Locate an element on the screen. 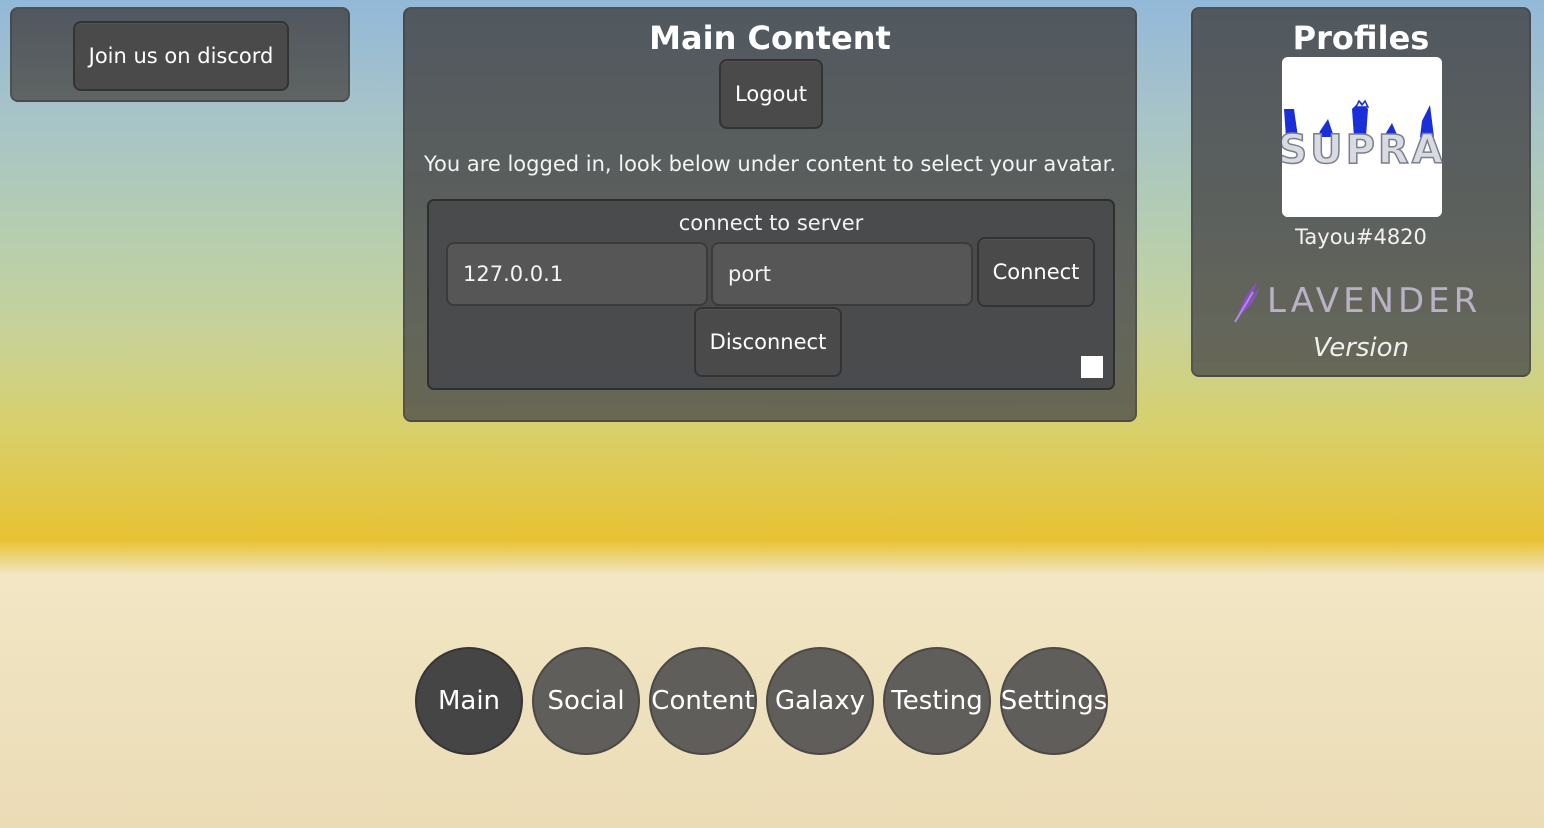 This screenshot has width=1544, height=828. profile-avatar: SUPRA is located at coordinates (1362, 137).